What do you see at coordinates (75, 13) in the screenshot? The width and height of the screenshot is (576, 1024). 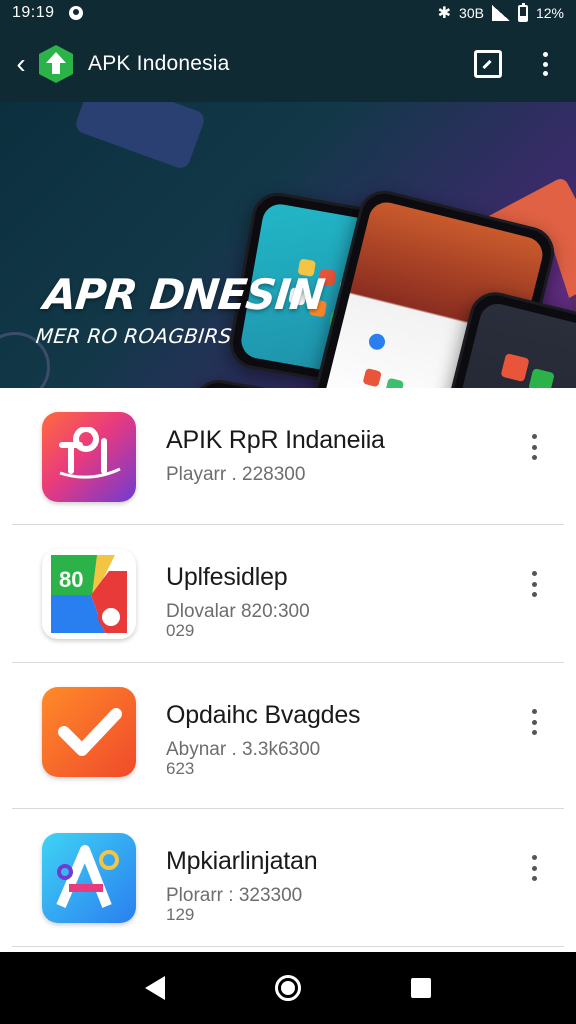 I see `notification-icon` at bounding box center [75, 13].